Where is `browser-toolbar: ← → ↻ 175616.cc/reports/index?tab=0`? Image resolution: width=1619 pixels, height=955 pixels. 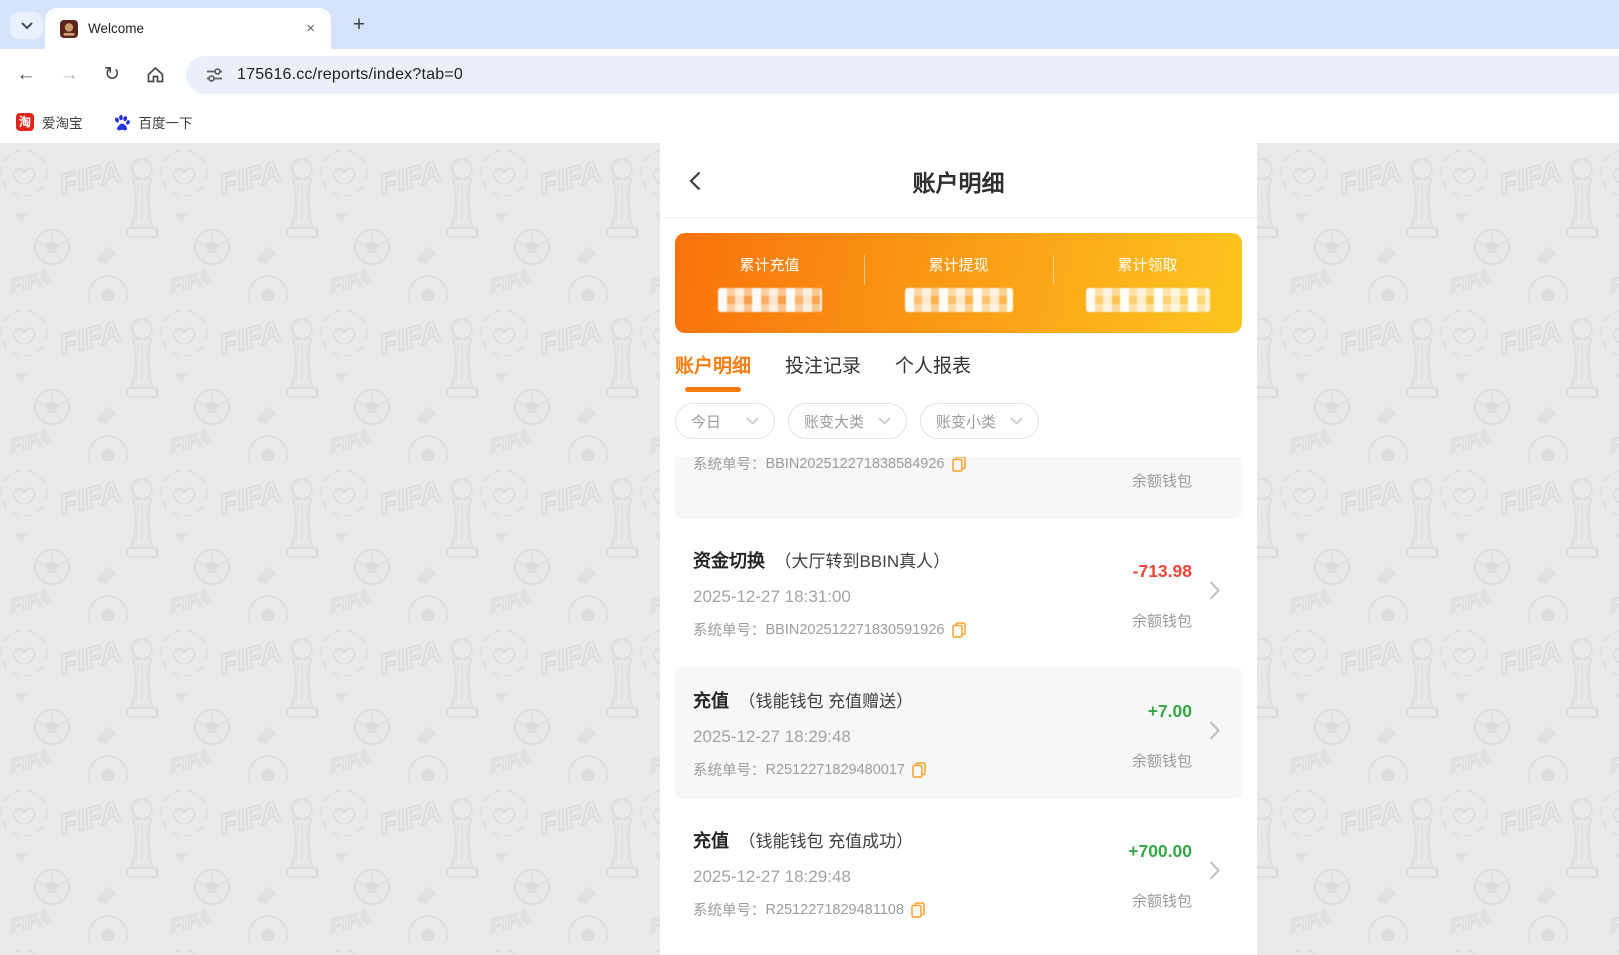
browser-toolbar: ← → ↻ 175616.cc/reports/index?tab=0 is located at coordinates (809, 74).